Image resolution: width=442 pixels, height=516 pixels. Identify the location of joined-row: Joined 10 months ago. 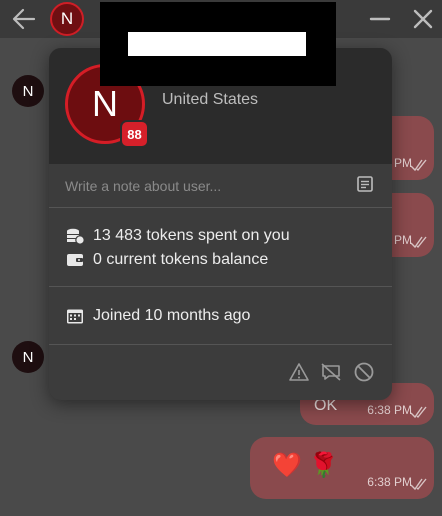
(157, 316).